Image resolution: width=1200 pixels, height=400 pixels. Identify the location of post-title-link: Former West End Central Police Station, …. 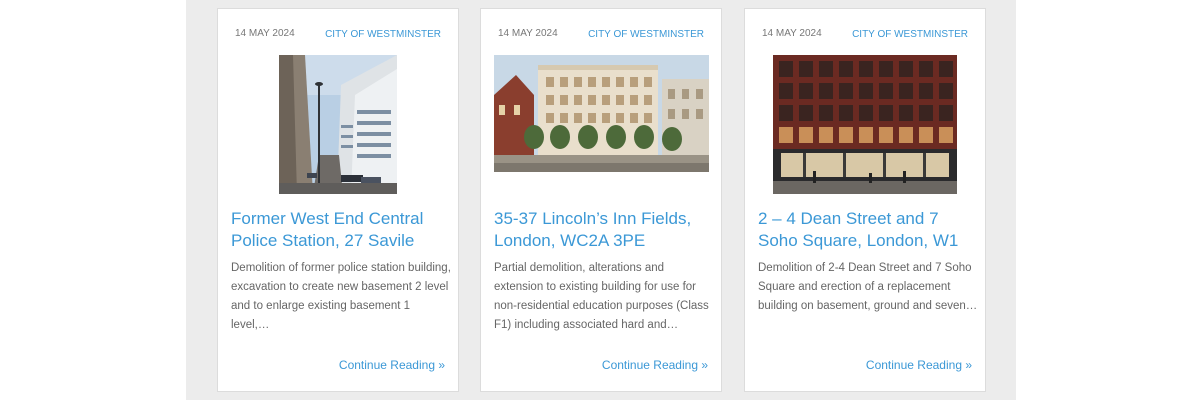
(340, 230).